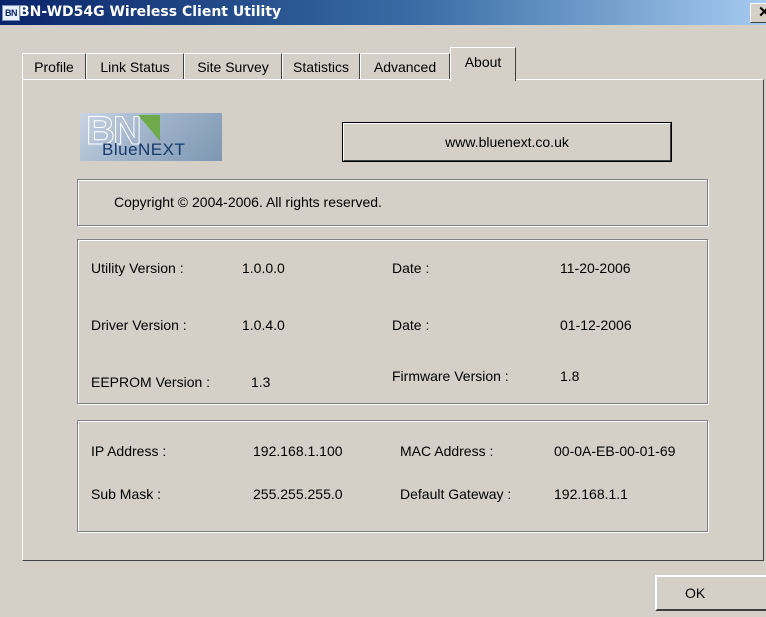 The height and width of the screenshot is (617, 766). What do you see at coordinates (233, 66) in the screenshot?
I see `tab-site-survey: Site Survey` at bounding box center [233, 66].